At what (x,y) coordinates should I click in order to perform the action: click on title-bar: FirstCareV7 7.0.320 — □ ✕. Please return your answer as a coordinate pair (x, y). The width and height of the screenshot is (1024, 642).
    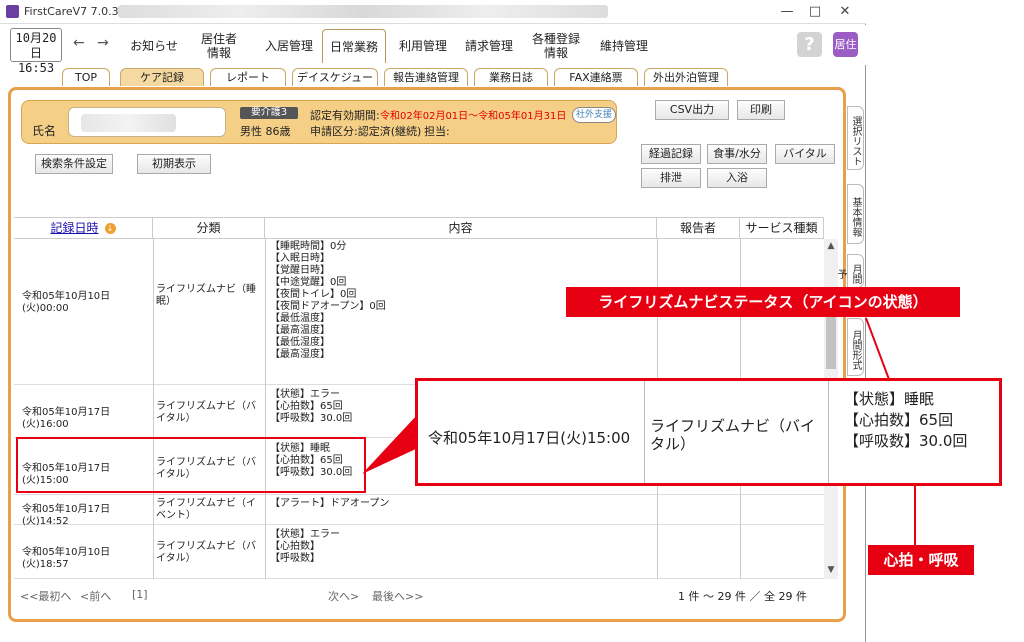
    Looking at the image, I should click on (433, 12).